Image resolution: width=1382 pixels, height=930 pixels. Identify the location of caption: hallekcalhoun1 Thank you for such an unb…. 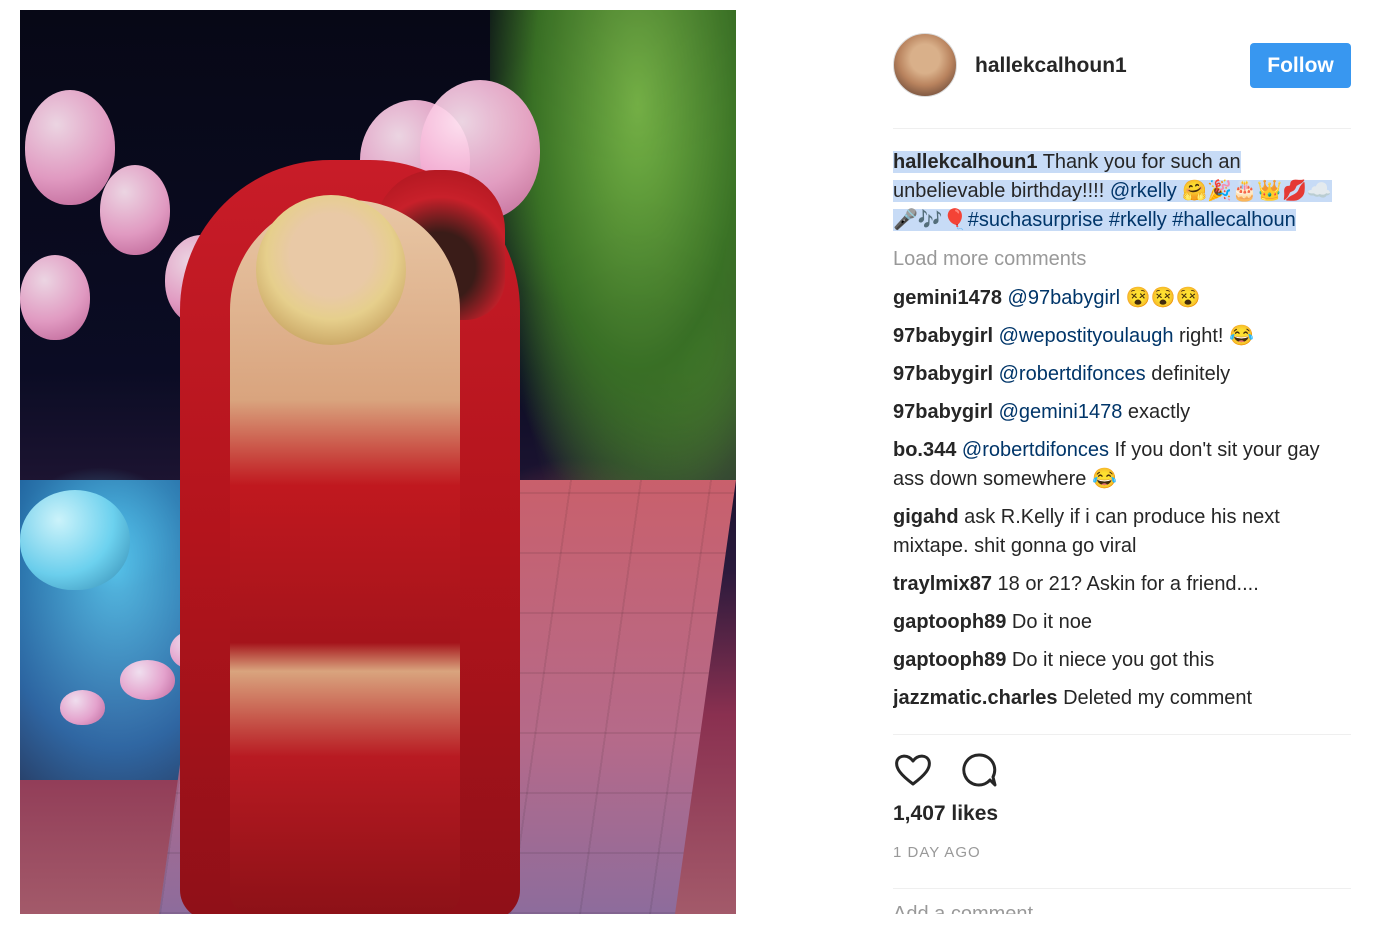
(1122, 191).